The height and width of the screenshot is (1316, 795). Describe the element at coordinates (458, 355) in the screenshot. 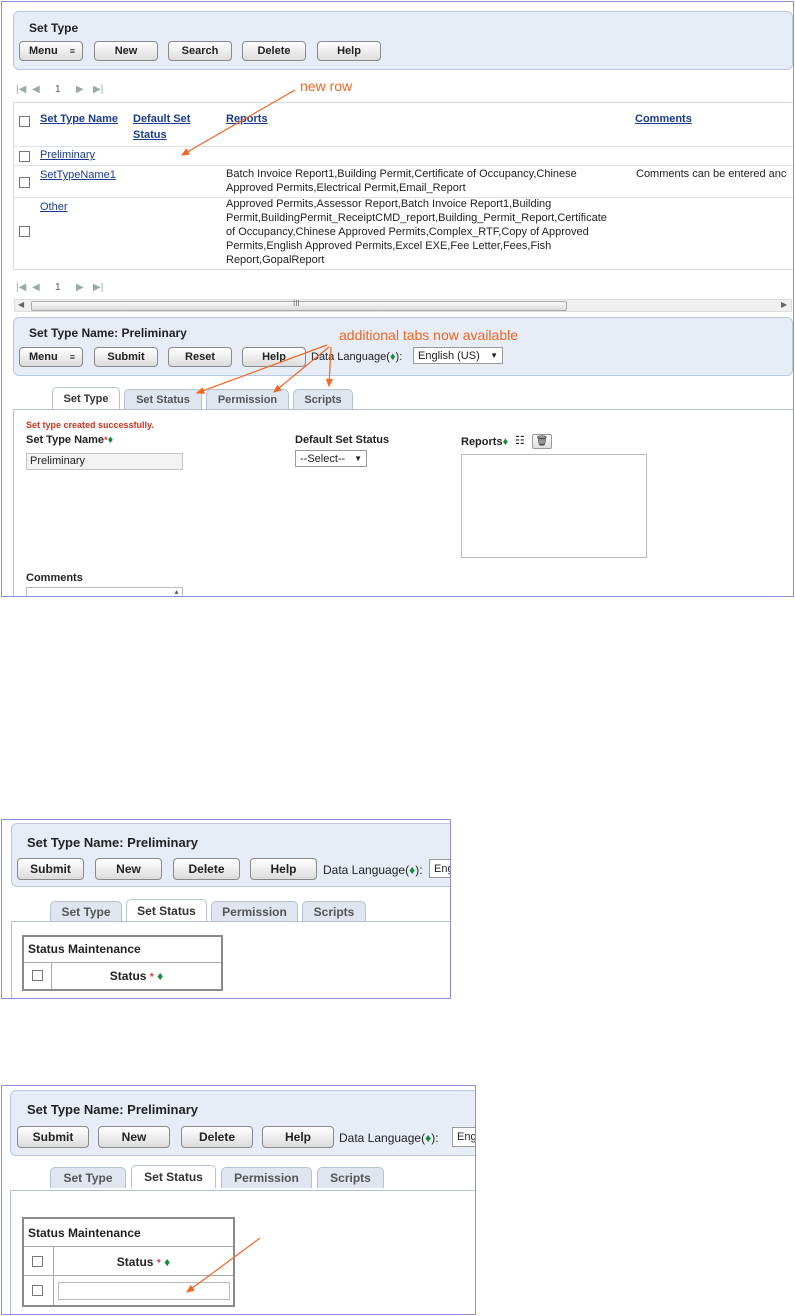

I see `data-language-select: English (US) ▼` at that location.